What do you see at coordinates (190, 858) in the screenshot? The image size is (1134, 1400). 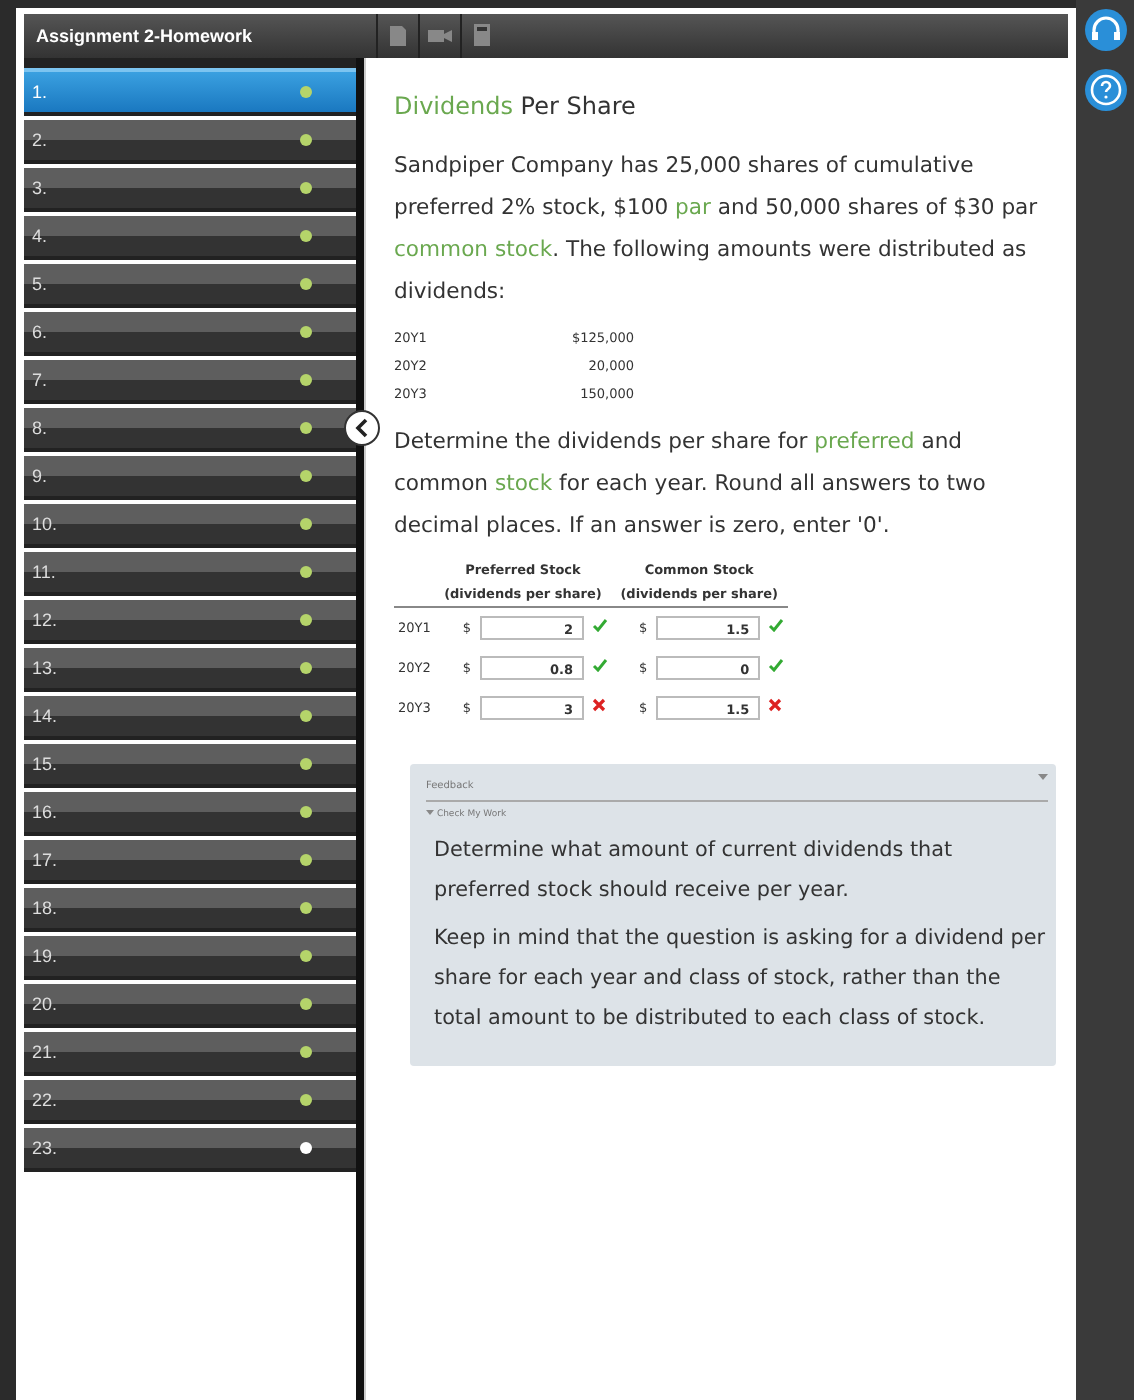 I see `question-tab: 17.` at bounding box center [190, 858].